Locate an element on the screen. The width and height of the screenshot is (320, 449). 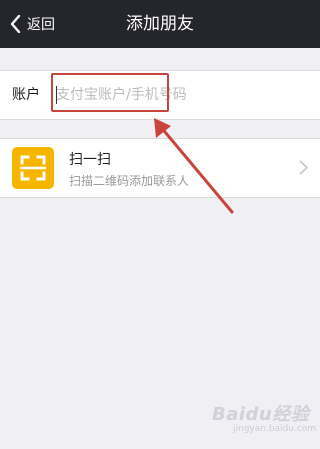
text-cursor is located at coordinates (56, 95).